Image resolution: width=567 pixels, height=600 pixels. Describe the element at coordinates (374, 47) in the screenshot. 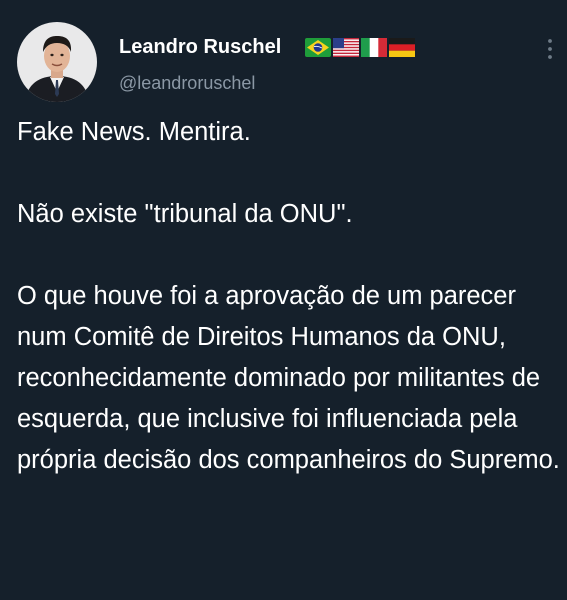

I see `italy-flag-icon` at that location.